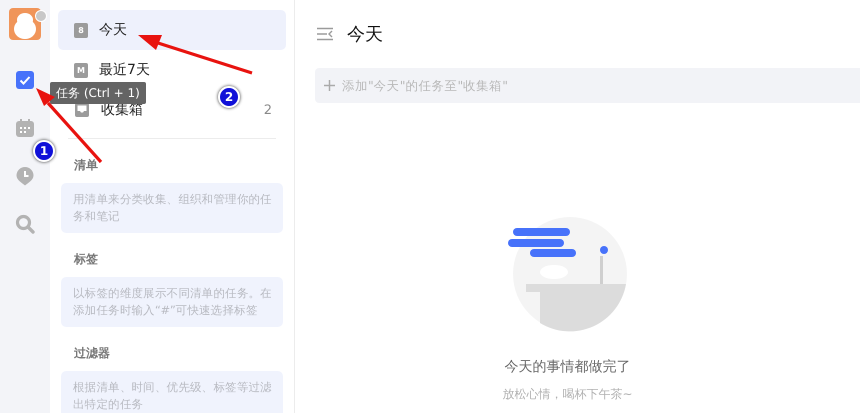 This screenshot has width=860, height=413. Describe the element at coordinates (81, 70) in the screenshot. I see `calendar-week-icon: M` at that location.